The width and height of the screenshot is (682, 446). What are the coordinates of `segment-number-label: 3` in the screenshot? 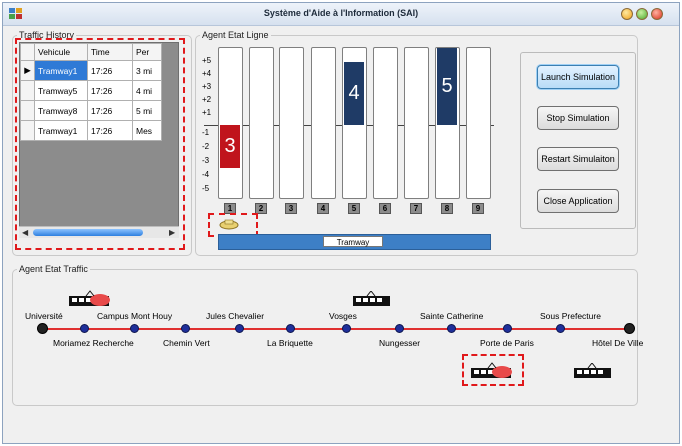 It's located at (291, 208).